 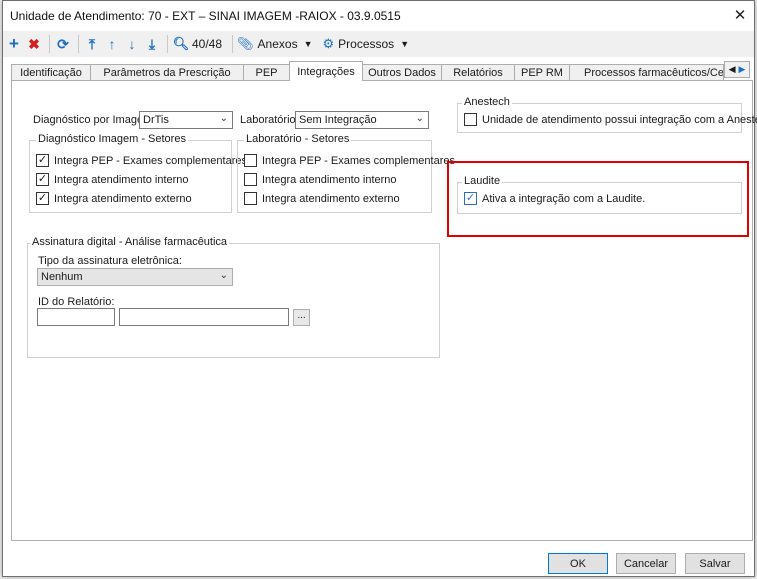 I want to click on di-integra-pep-label: Integra PEP - Exames complementares, so click(x=150, y=160).